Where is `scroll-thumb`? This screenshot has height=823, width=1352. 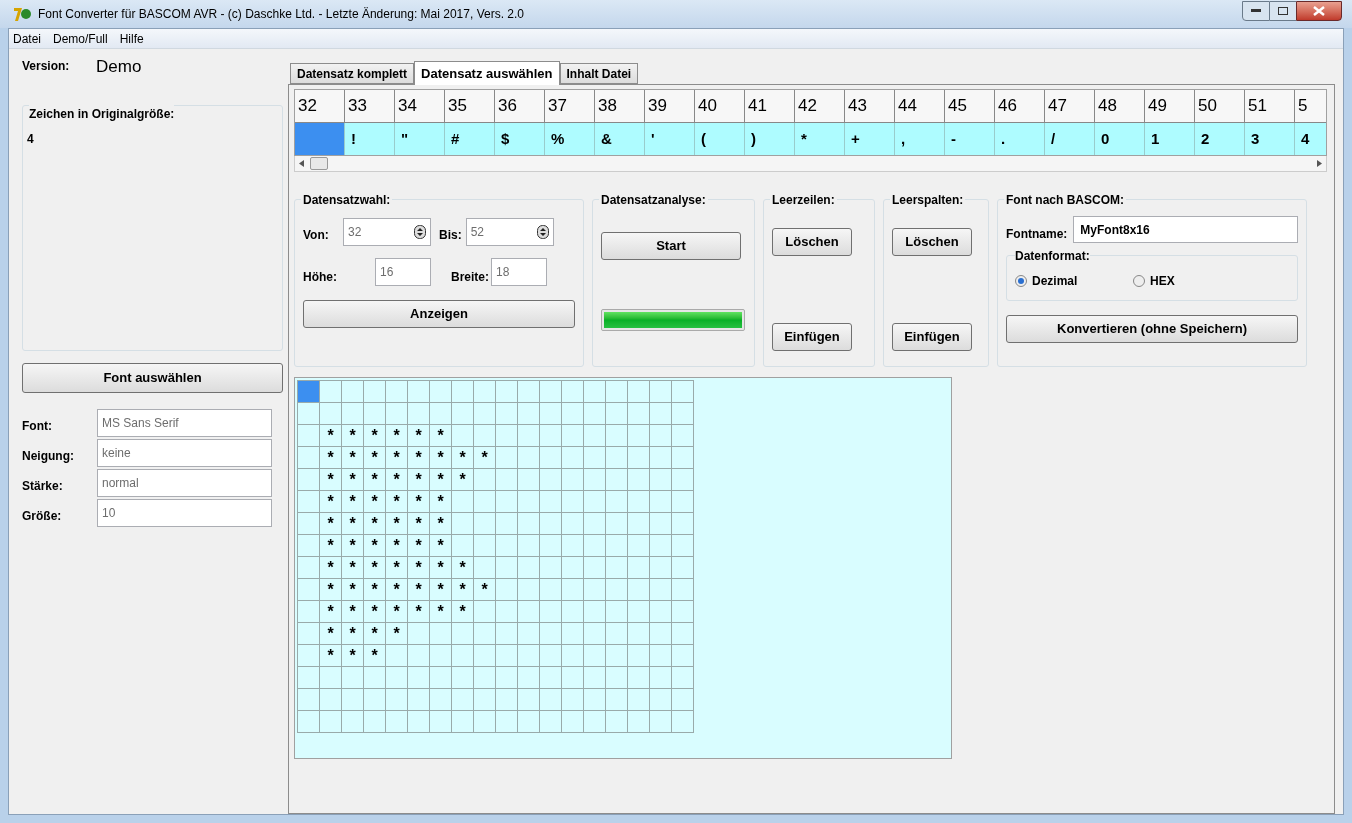
scroll-thumb is located at coordinates (319, 163).